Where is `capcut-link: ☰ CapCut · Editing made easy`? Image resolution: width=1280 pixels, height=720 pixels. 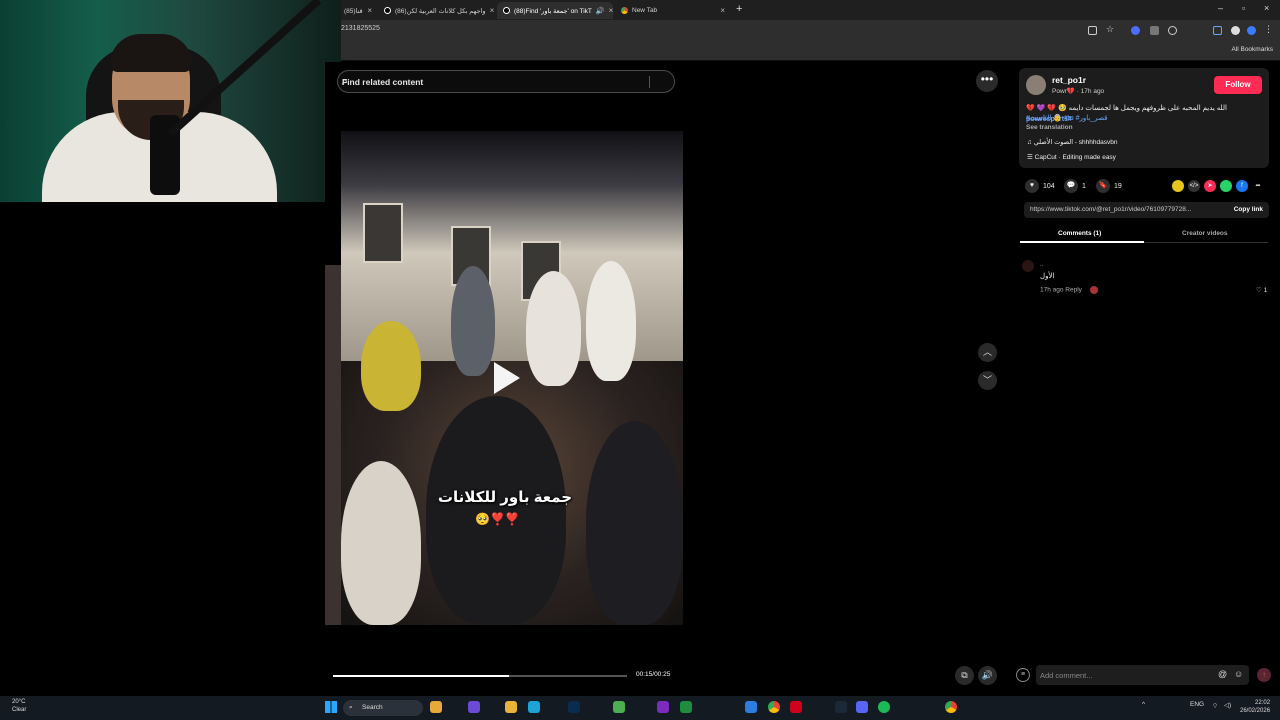 capcut-link: ☰ CapCut · Editing made easy is located at coordinates (1071, 157).